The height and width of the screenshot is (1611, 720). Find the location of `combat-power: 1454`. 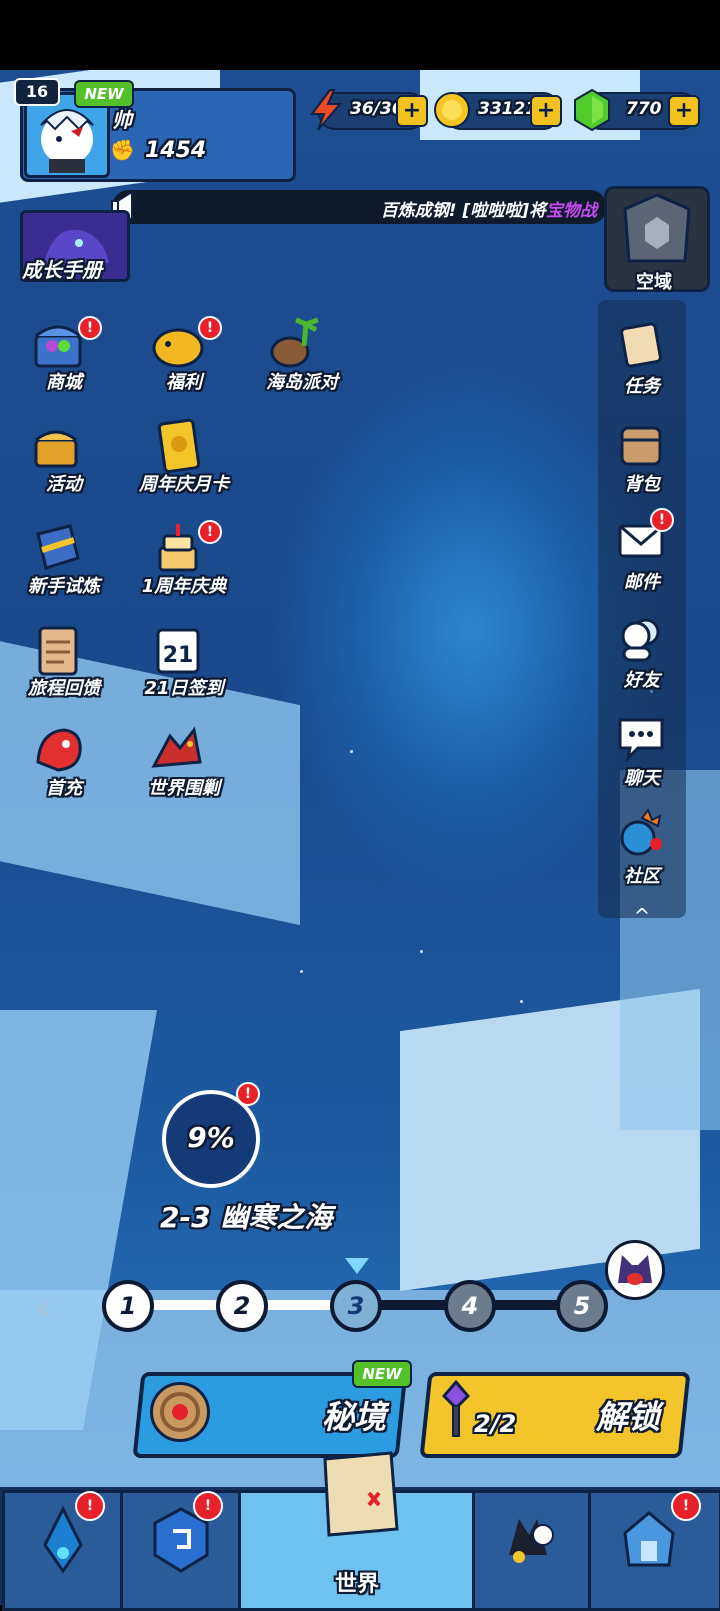

combat-power: 1454 is located at coordinates (176, 150).